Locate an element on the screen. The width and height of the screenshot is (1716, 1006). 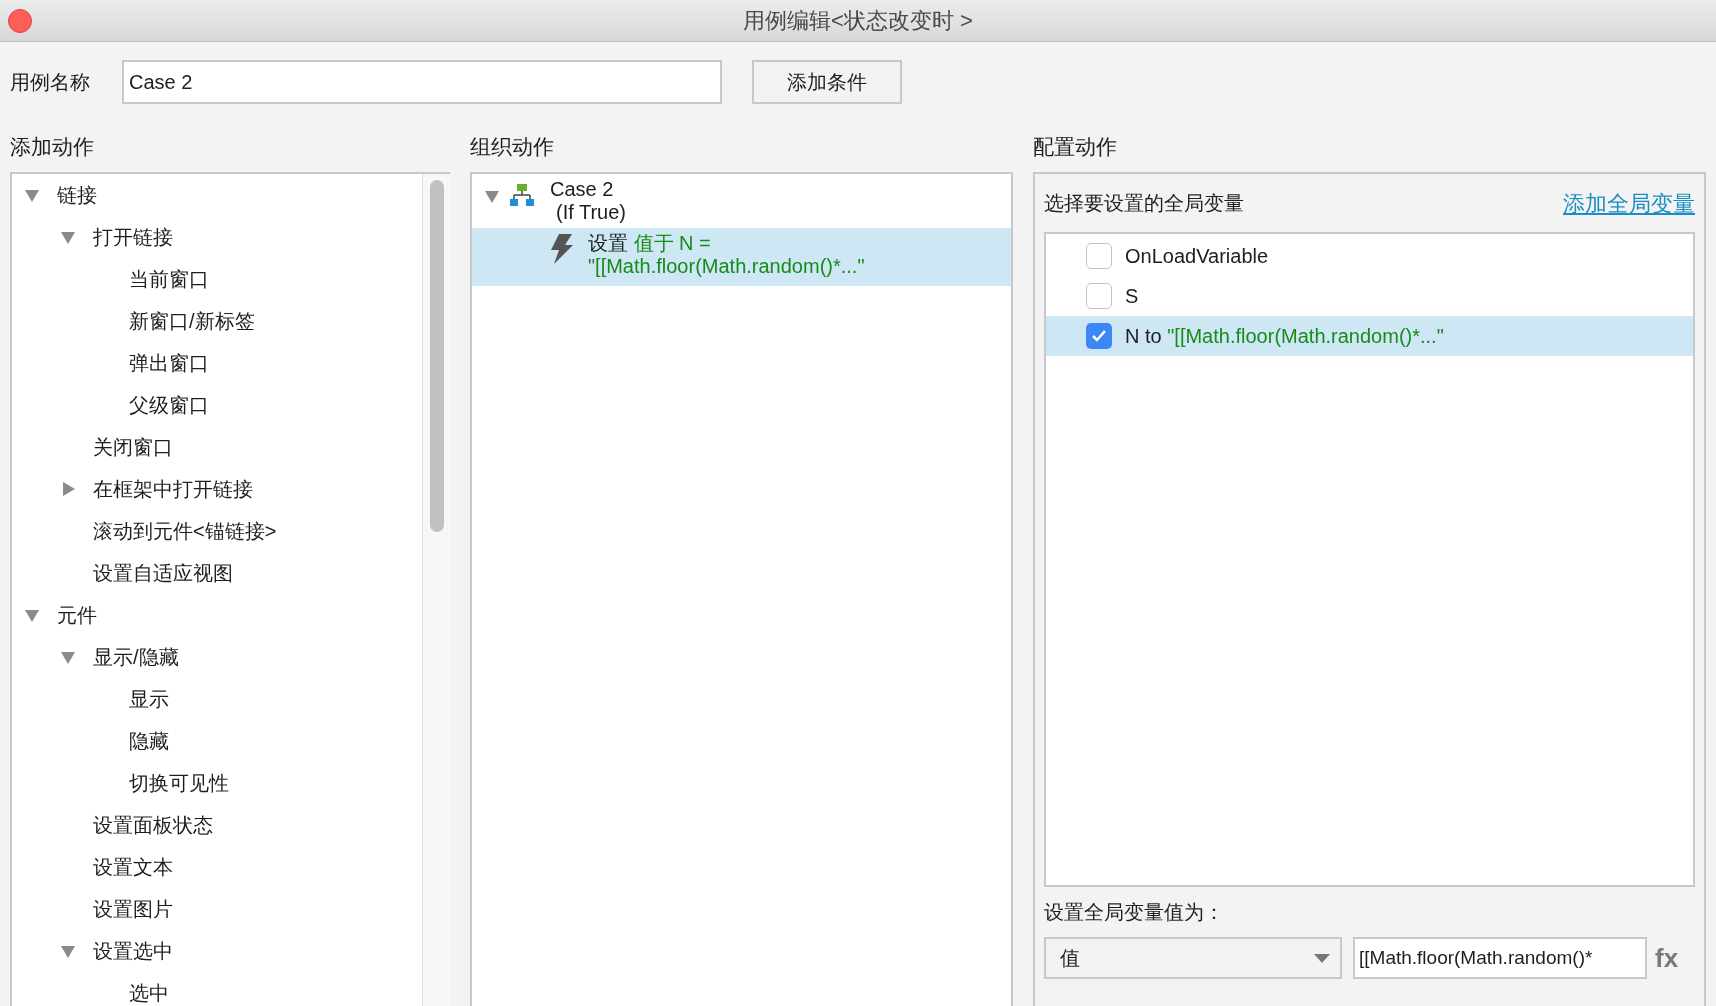
close-window-button is located at coordinates (20, 21).